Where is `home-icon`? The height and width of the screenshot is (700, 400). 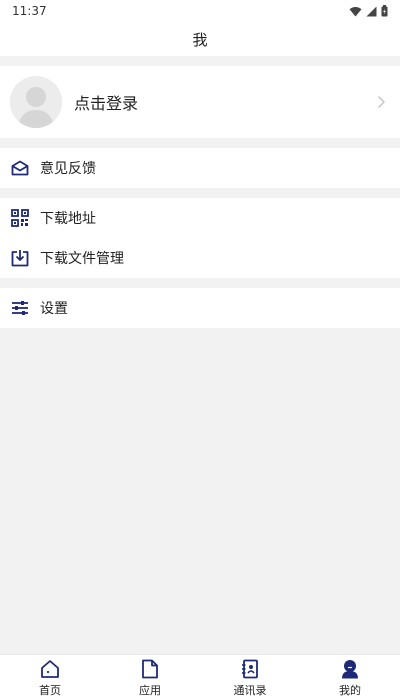 home-icon is located at coordinates (50, 669).